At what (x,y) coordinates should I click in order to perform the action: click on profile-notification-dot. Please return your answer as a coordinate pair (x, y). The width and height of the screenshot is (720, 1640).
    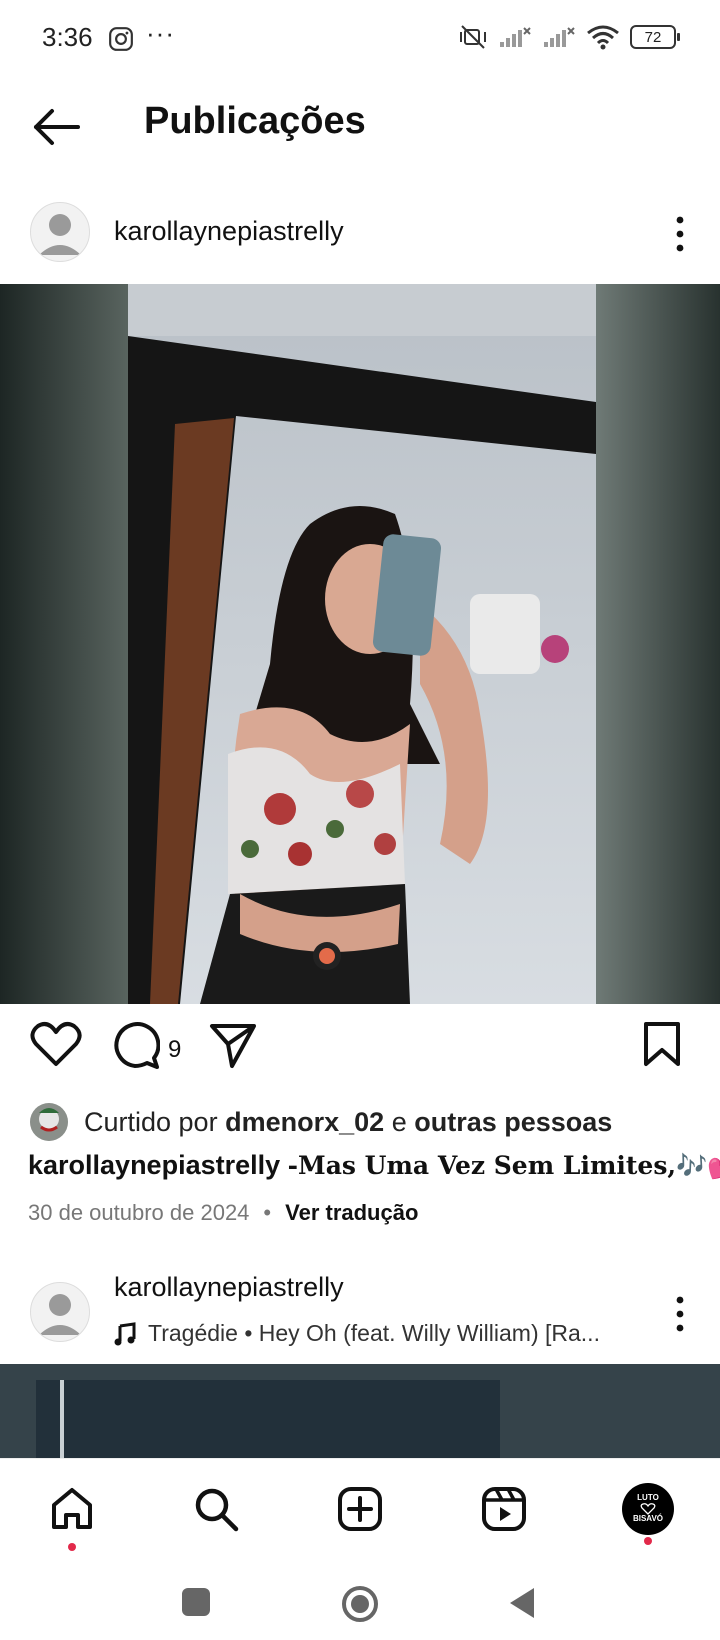
    Looking at the image, I should click on (648, 1541).